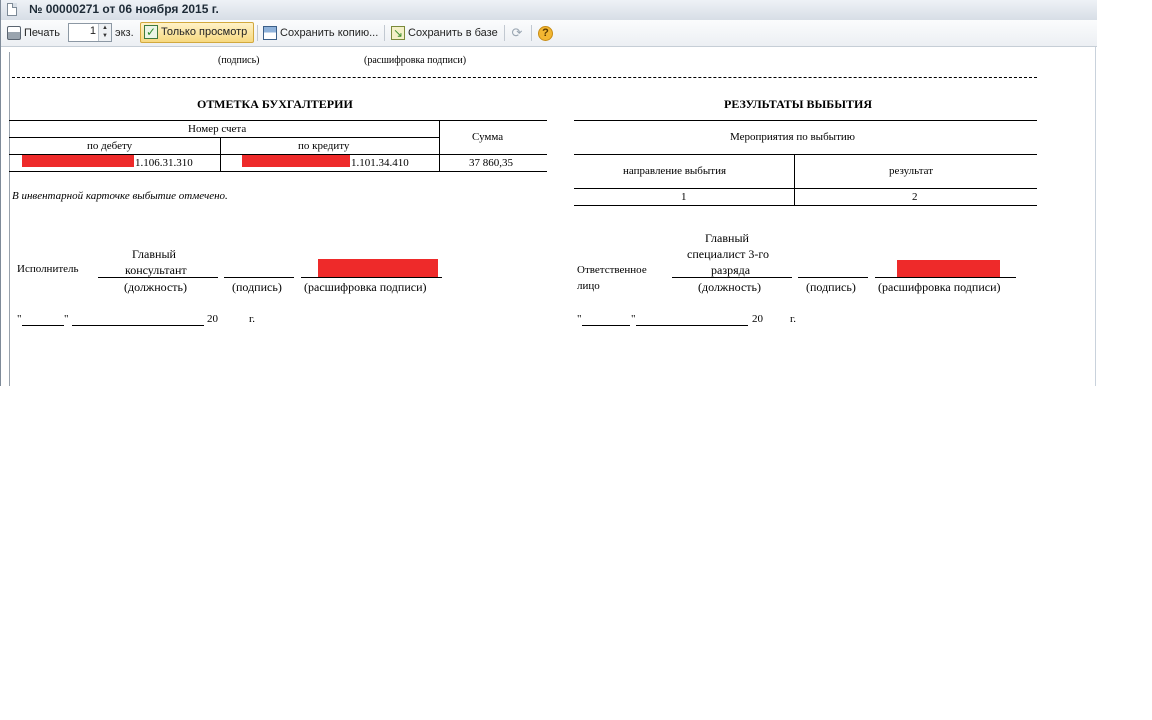 Image resolution: width=1152 pixels, height=720 pixels. I want to click on executor-position-line2: консультант, so click(156, 270).